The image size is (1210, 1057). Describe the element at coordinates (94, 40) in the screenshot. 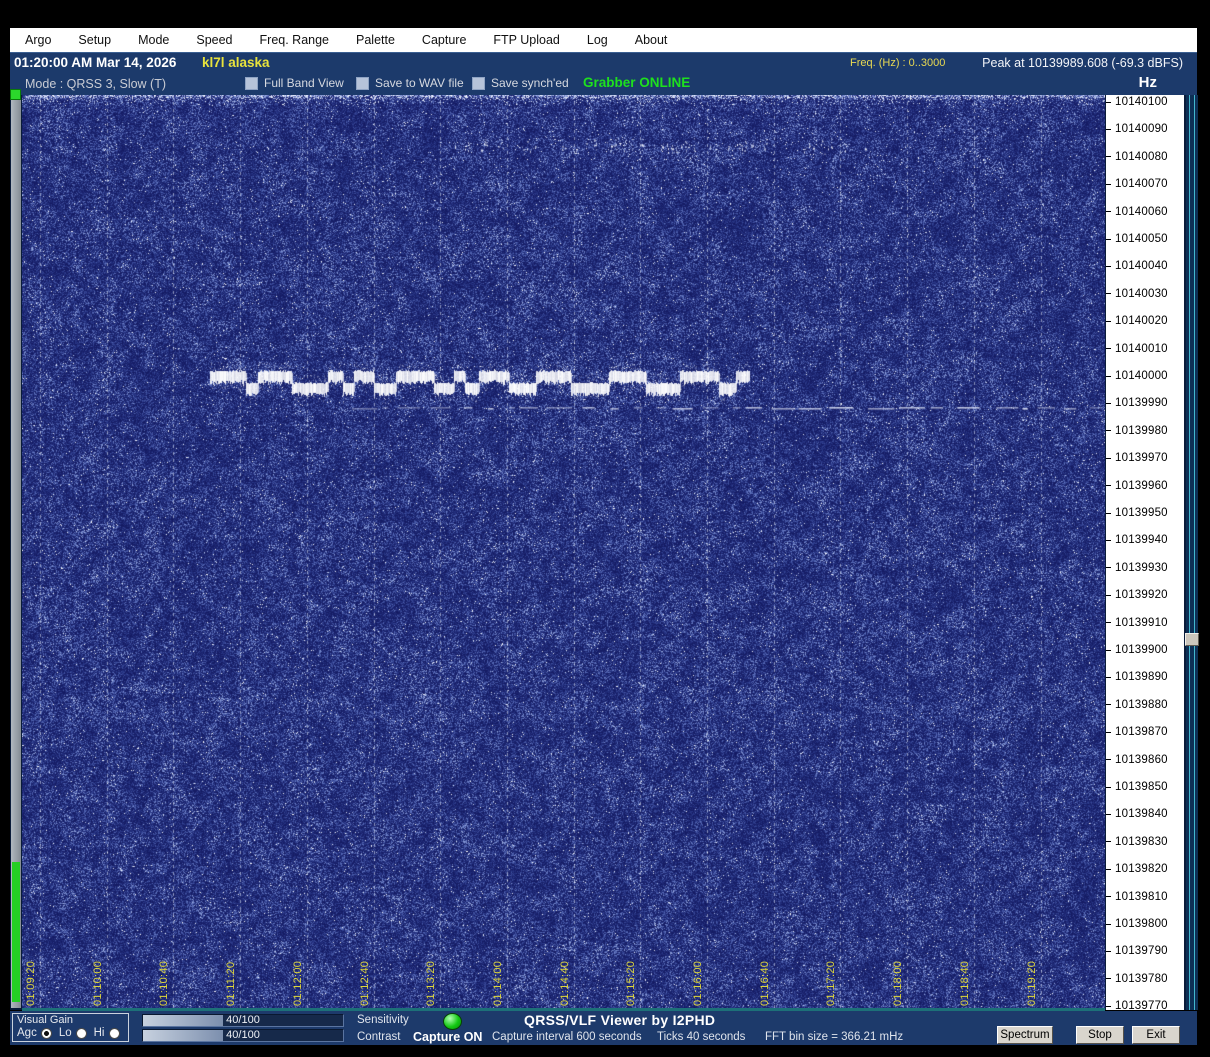

I see `menu-item-setup: Setup` at that location.